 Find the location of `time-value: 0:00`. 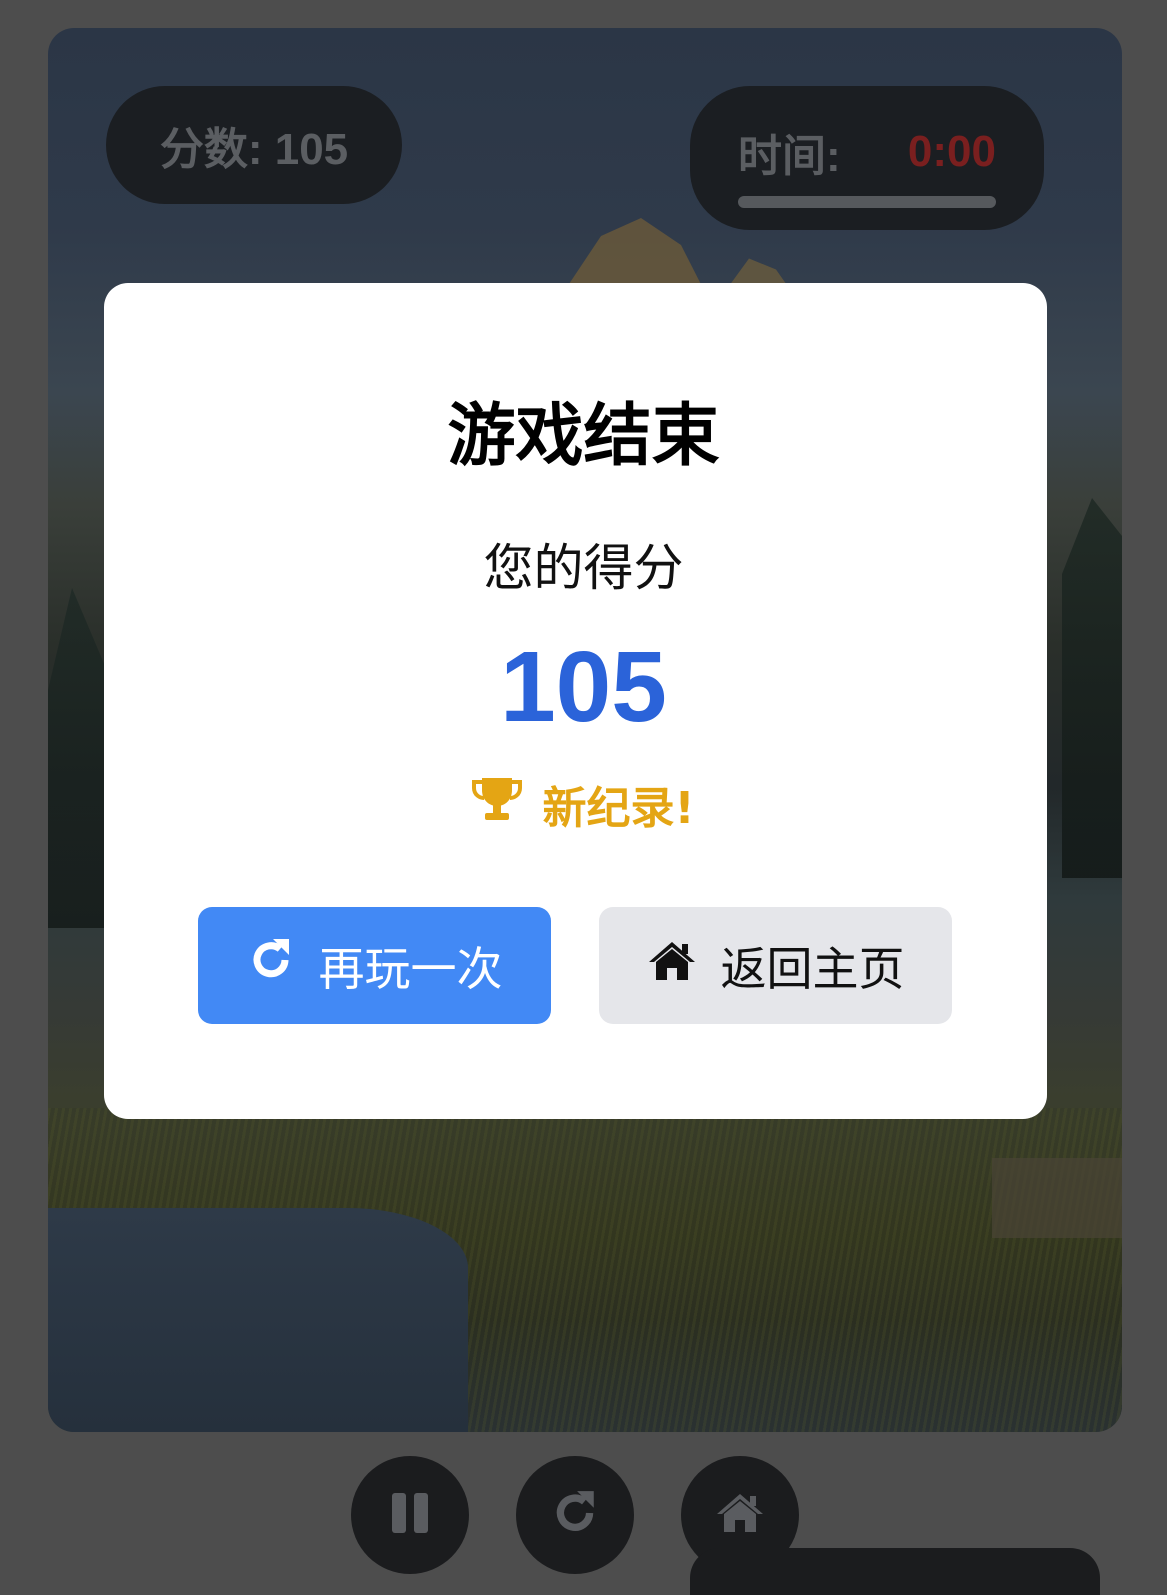

time-value: 0:00 is located at coordinates (951, 151).